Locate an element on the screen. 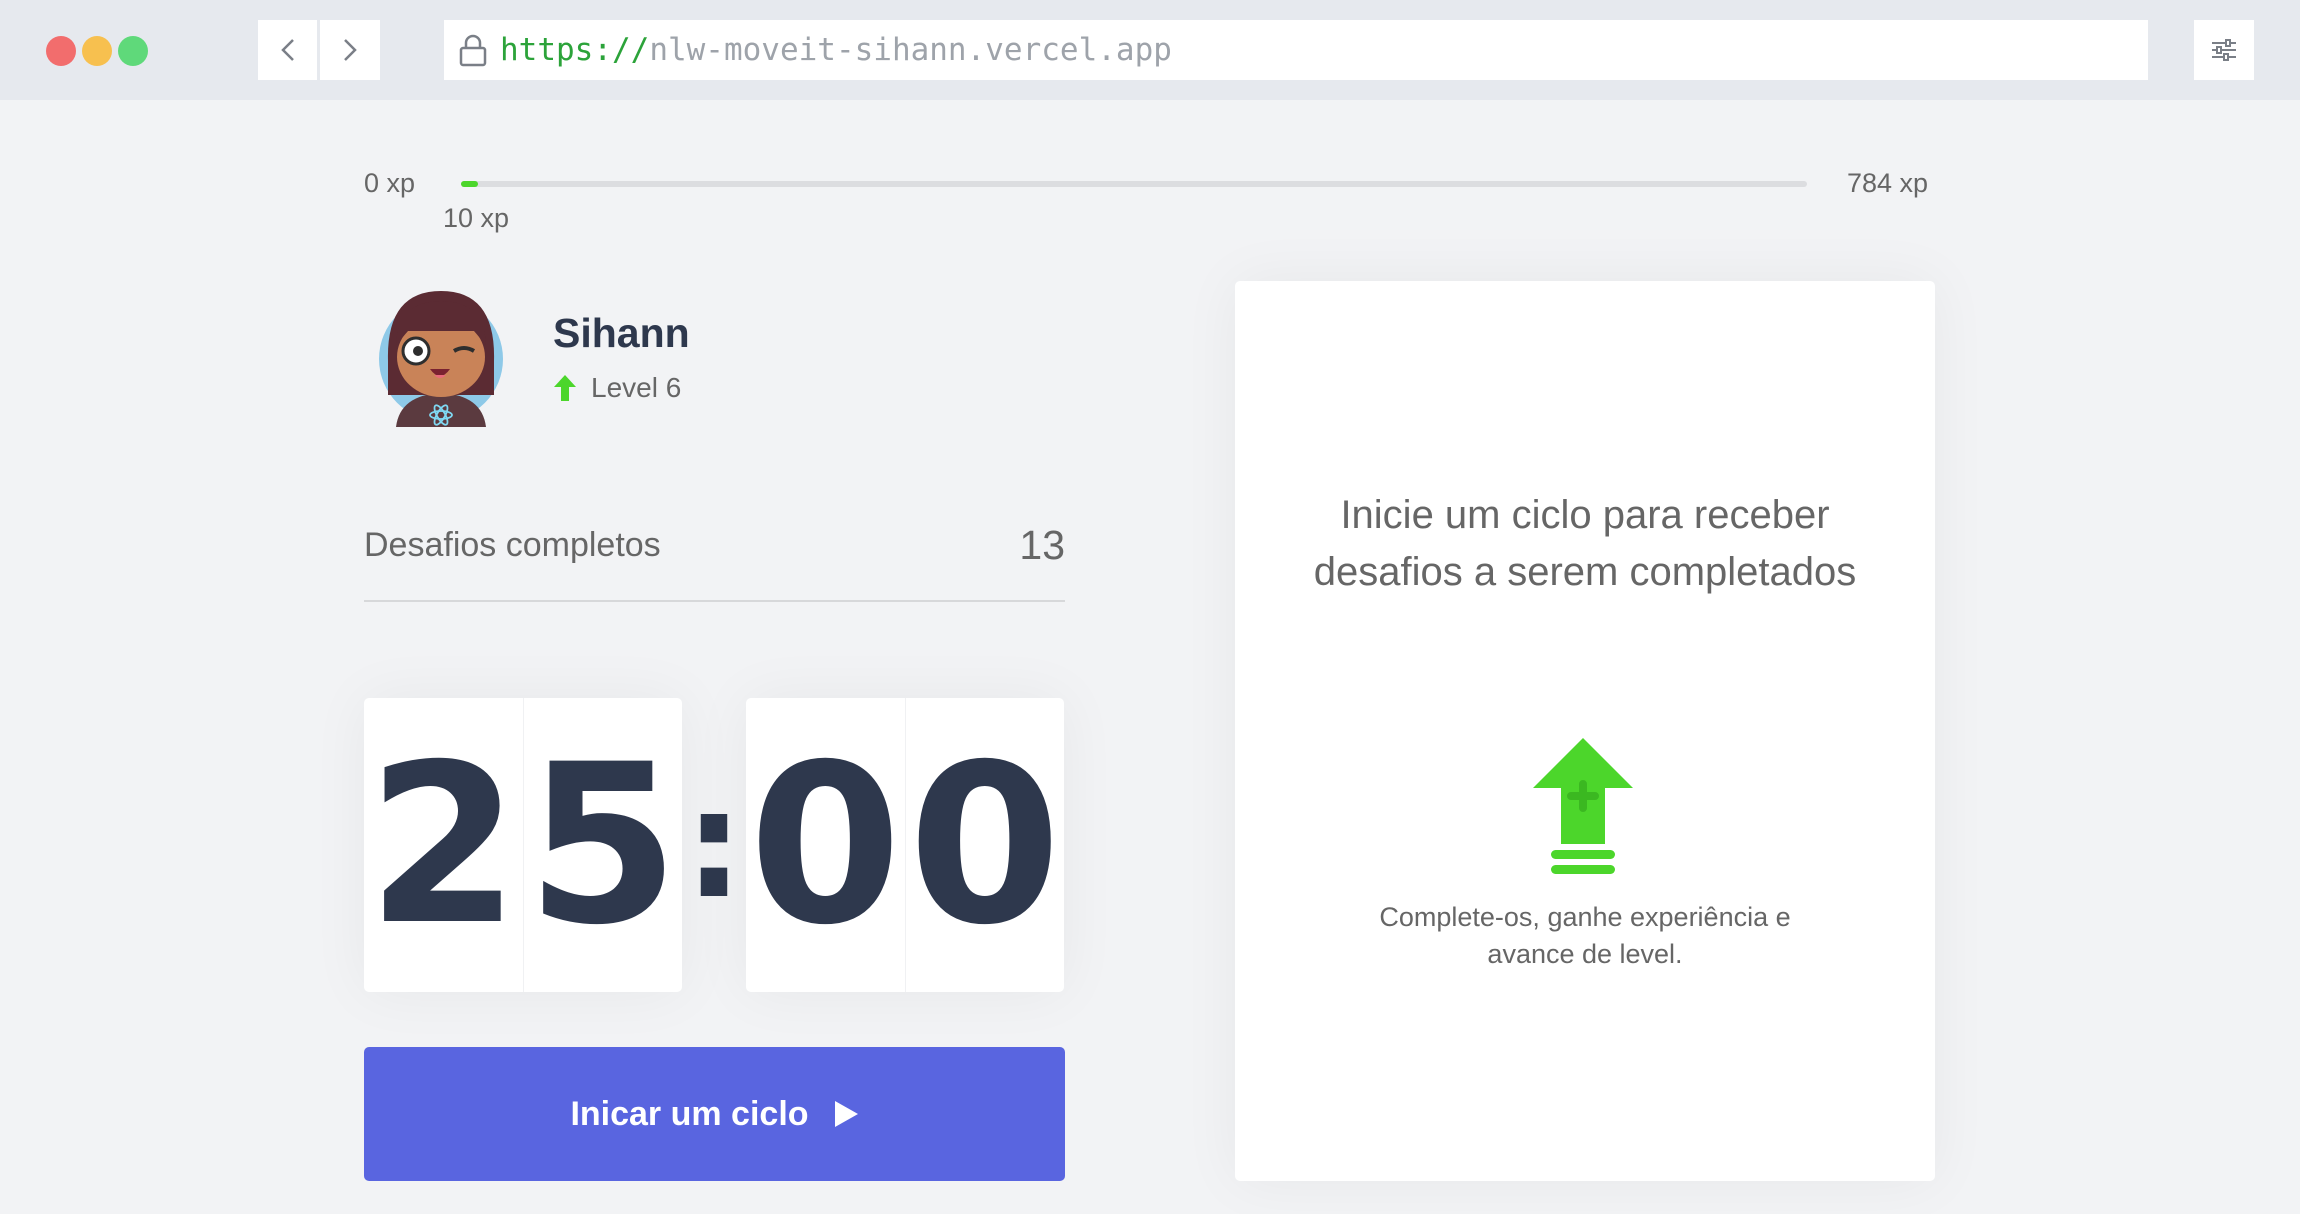 The width and height of the screenshot is (2300, 1214). url-host: nlw-moveit-sihann.vercel.app is located at coordinates (910, 50).